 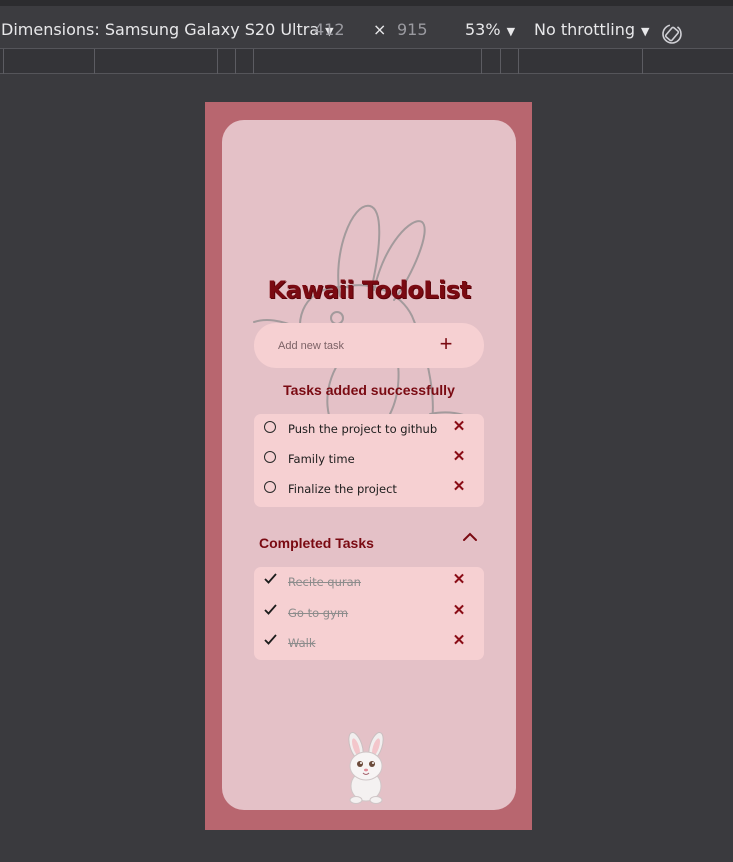 I want to click on task-text: Finalize the project, so click(x=342, y=489).